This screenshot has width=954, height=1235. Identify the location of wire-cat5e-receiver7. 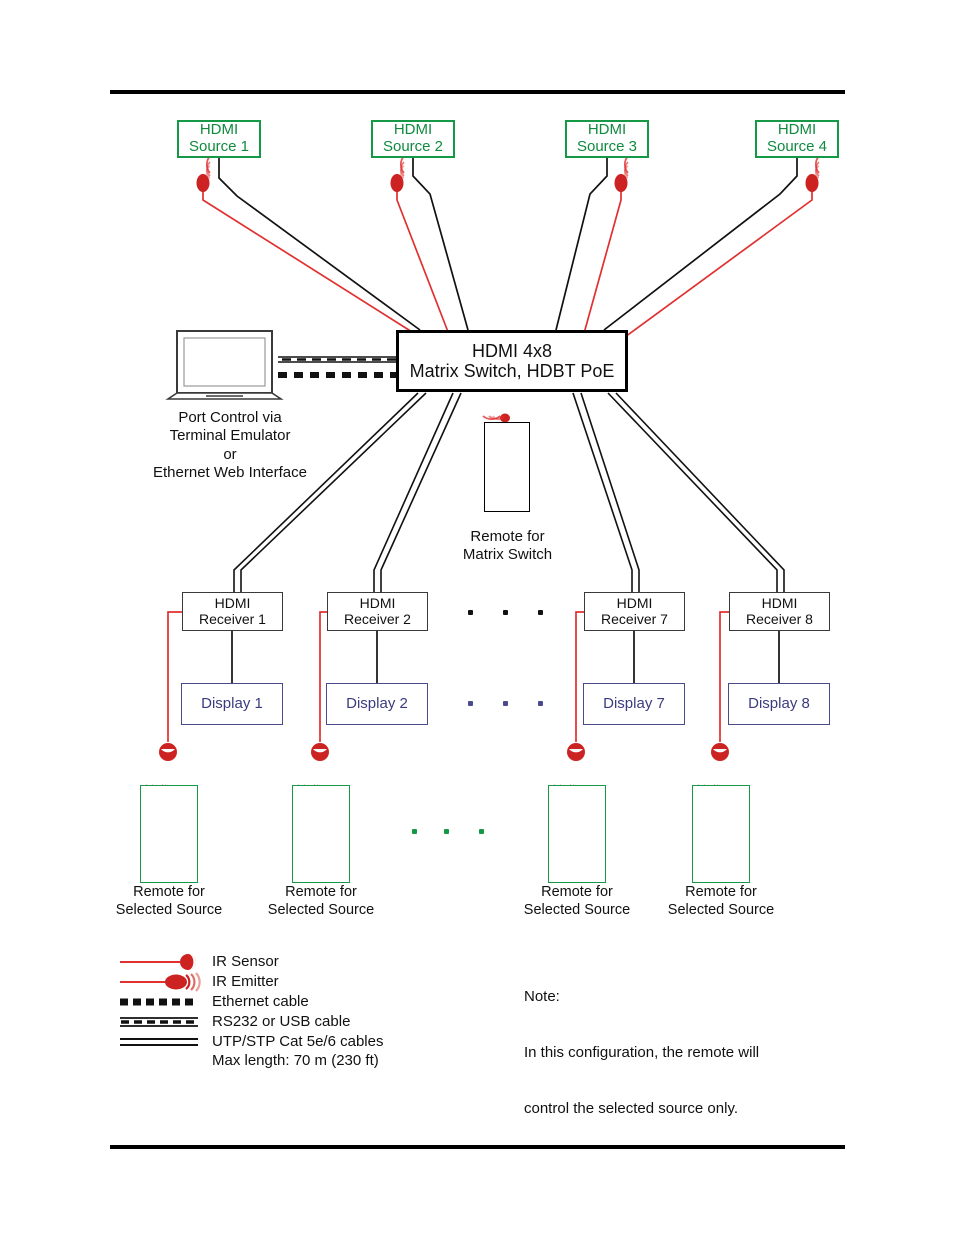
(606, 492).